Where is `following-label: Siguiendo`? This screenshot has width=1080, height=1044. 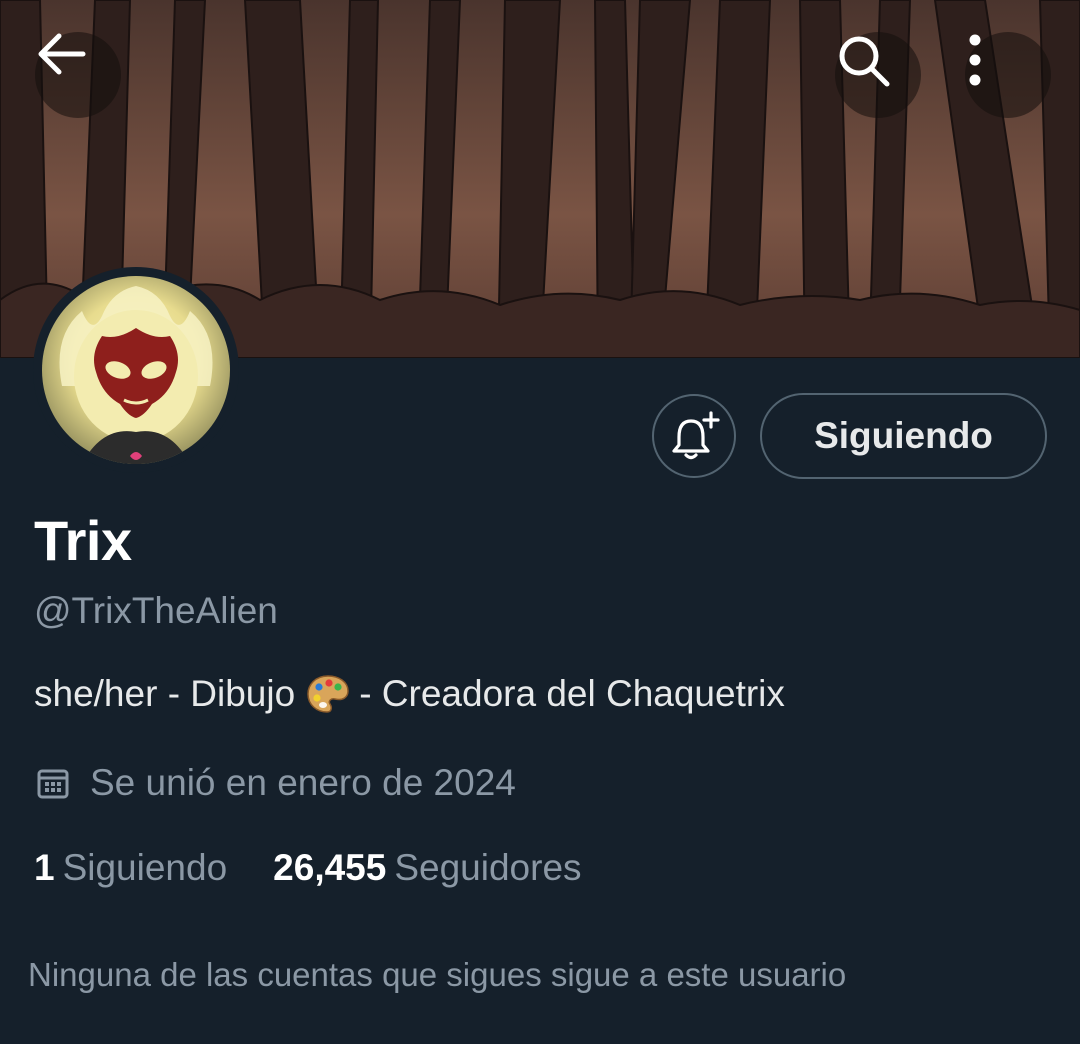 following-label: Siguiendo is located at coordinates (145, 867).